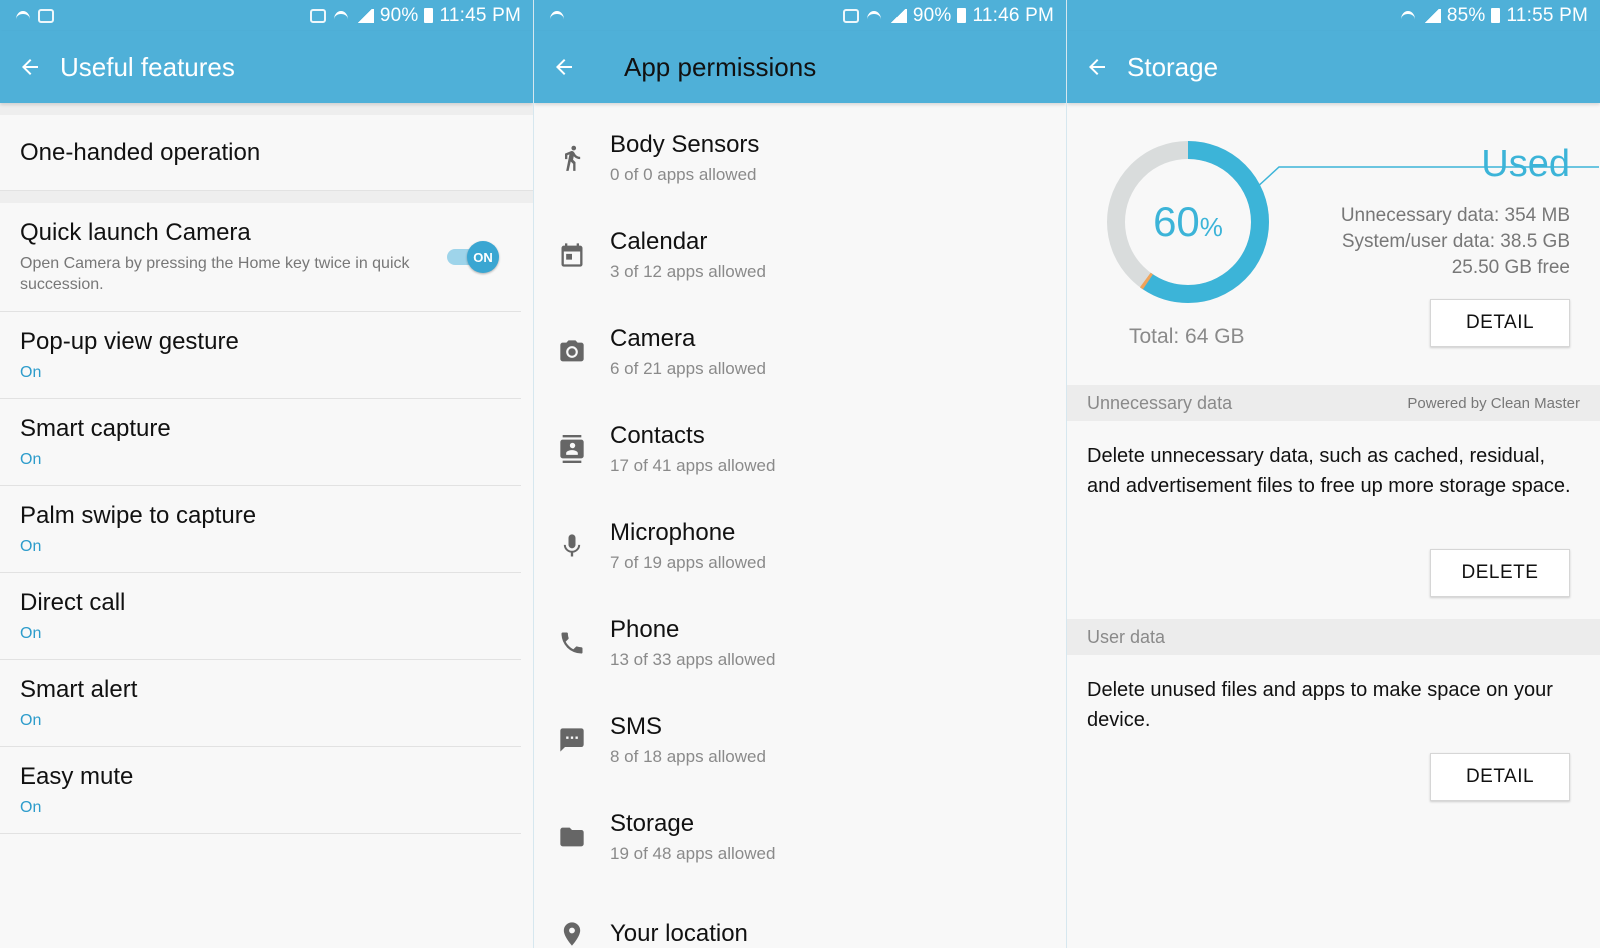 The image size is (1600, 948). Describe the element at coordinates (688, 562) in the screenshot. I see `permission-subtitle: 7 of 19 apps allowed` at that location.